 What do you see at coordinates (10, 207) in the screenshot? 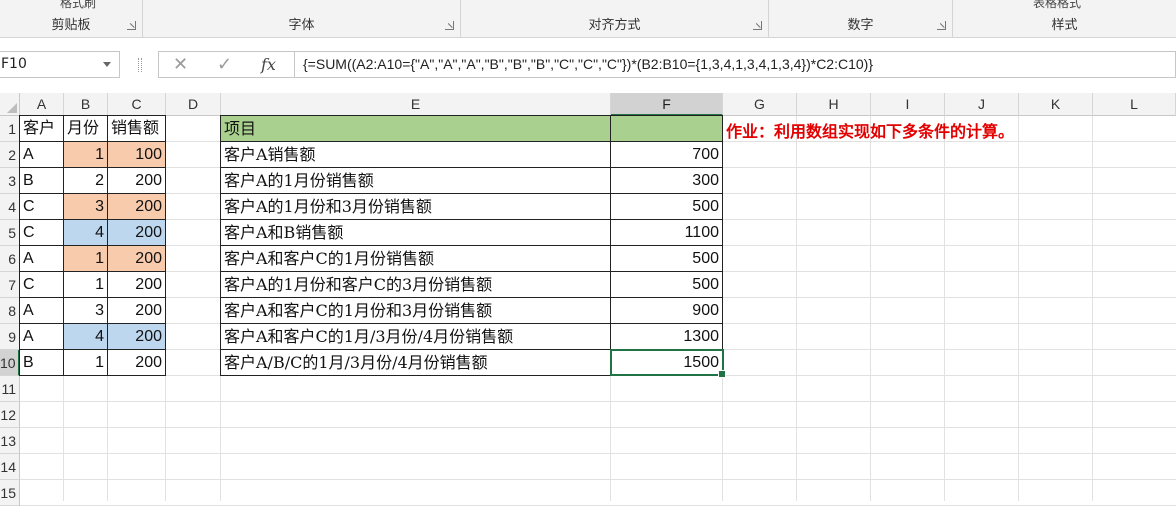
I see `row-header-4: 4` at bounding box center [10, 207].